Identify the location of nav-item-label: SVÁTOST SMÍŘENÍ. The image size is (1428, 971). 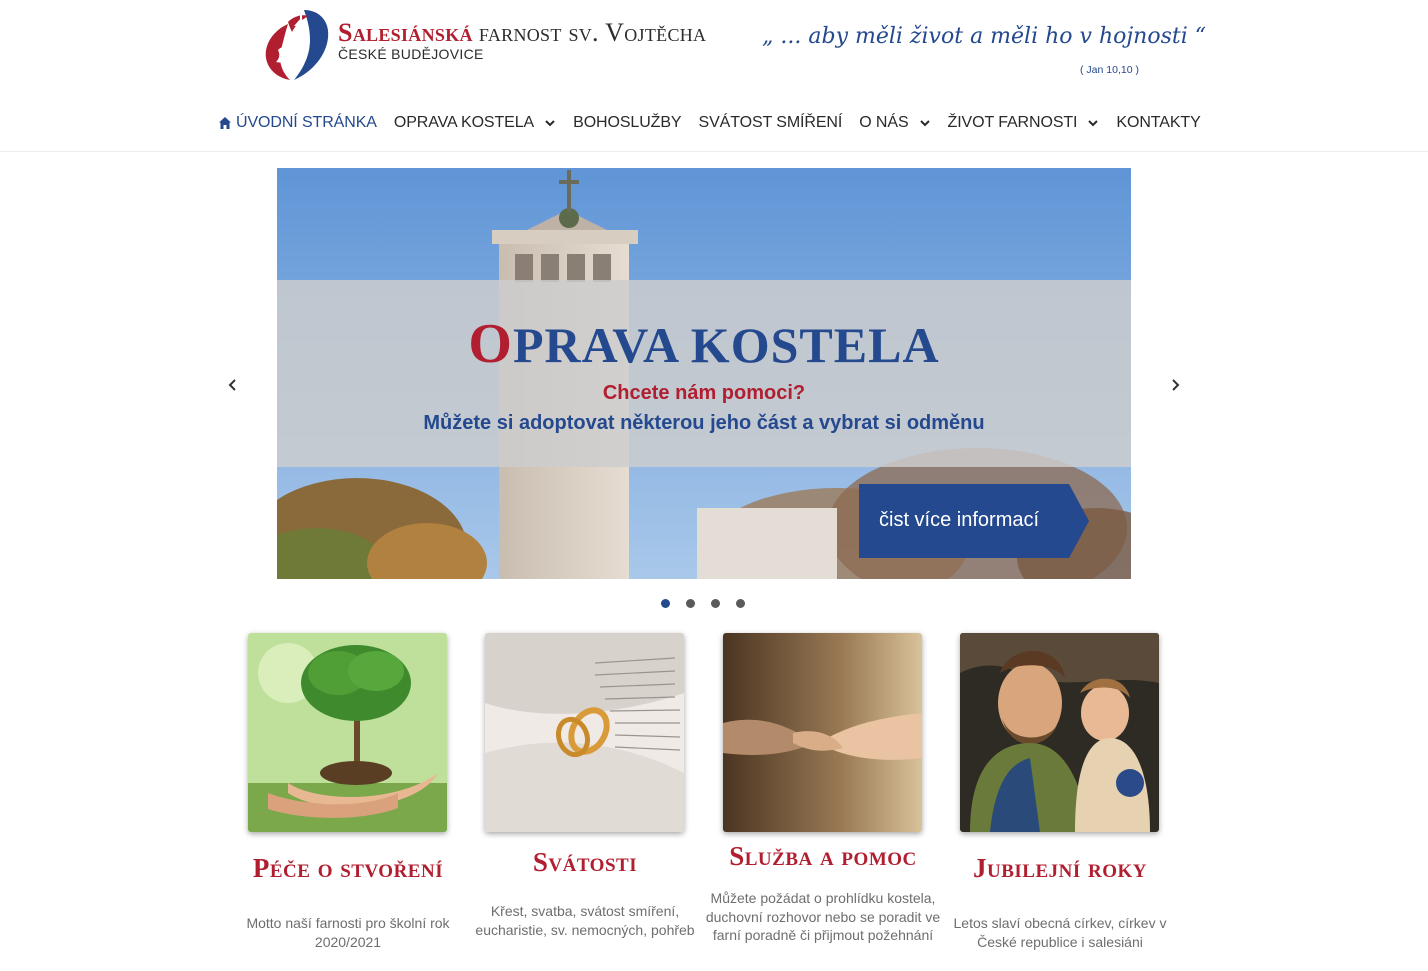
(770, 122).